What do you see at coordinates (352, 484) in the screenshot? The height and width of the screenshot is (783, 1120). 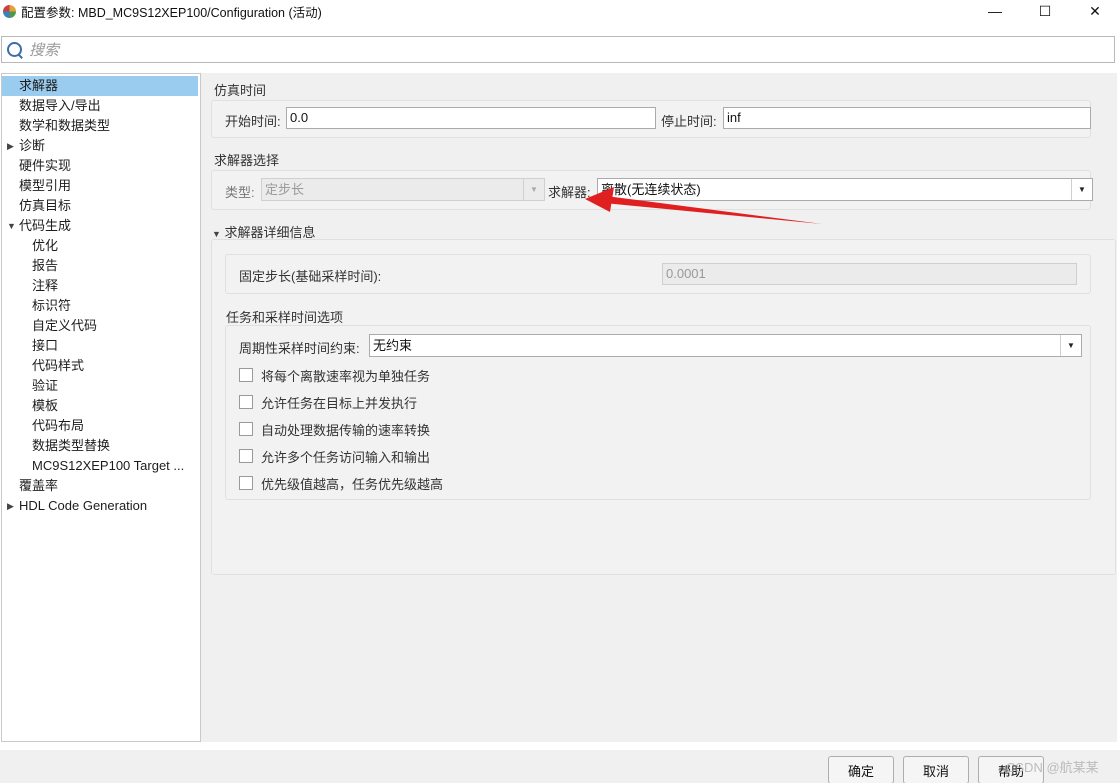 I see `checkbox-label: 优先级值越高，任务优先级越高` at bounding box center [352, 484].